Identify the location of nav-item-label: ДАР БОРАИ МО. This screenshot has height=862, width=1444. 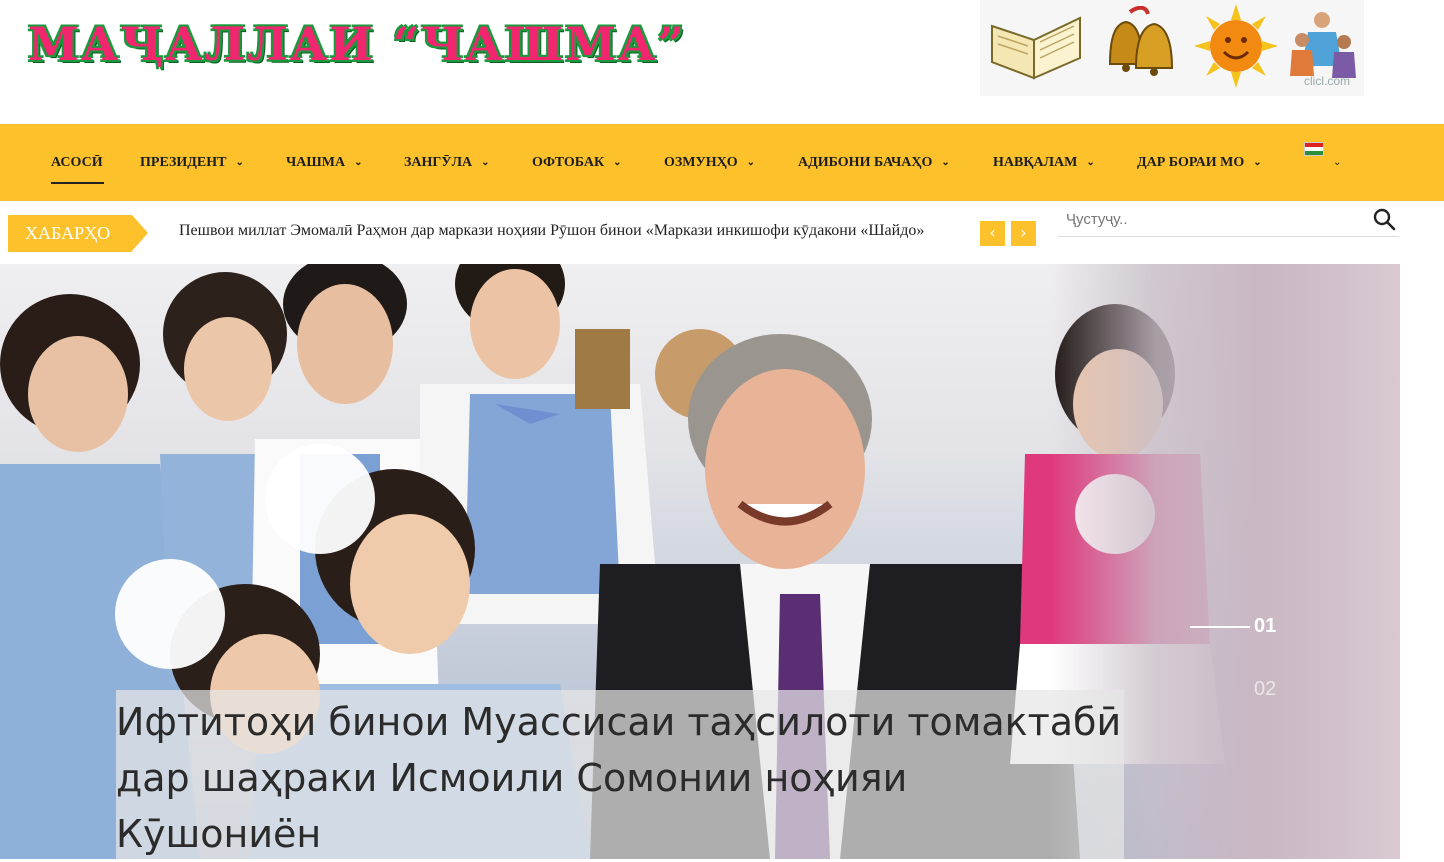
(1191, 162).